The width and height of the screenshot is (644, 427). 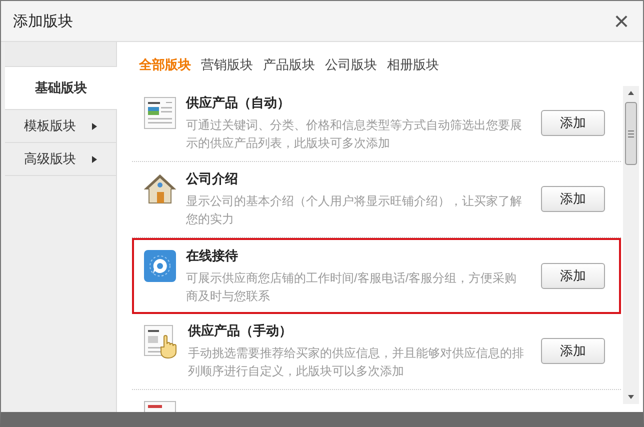 I want to click on chat-bubble-icon, so click(x=160, y=266).